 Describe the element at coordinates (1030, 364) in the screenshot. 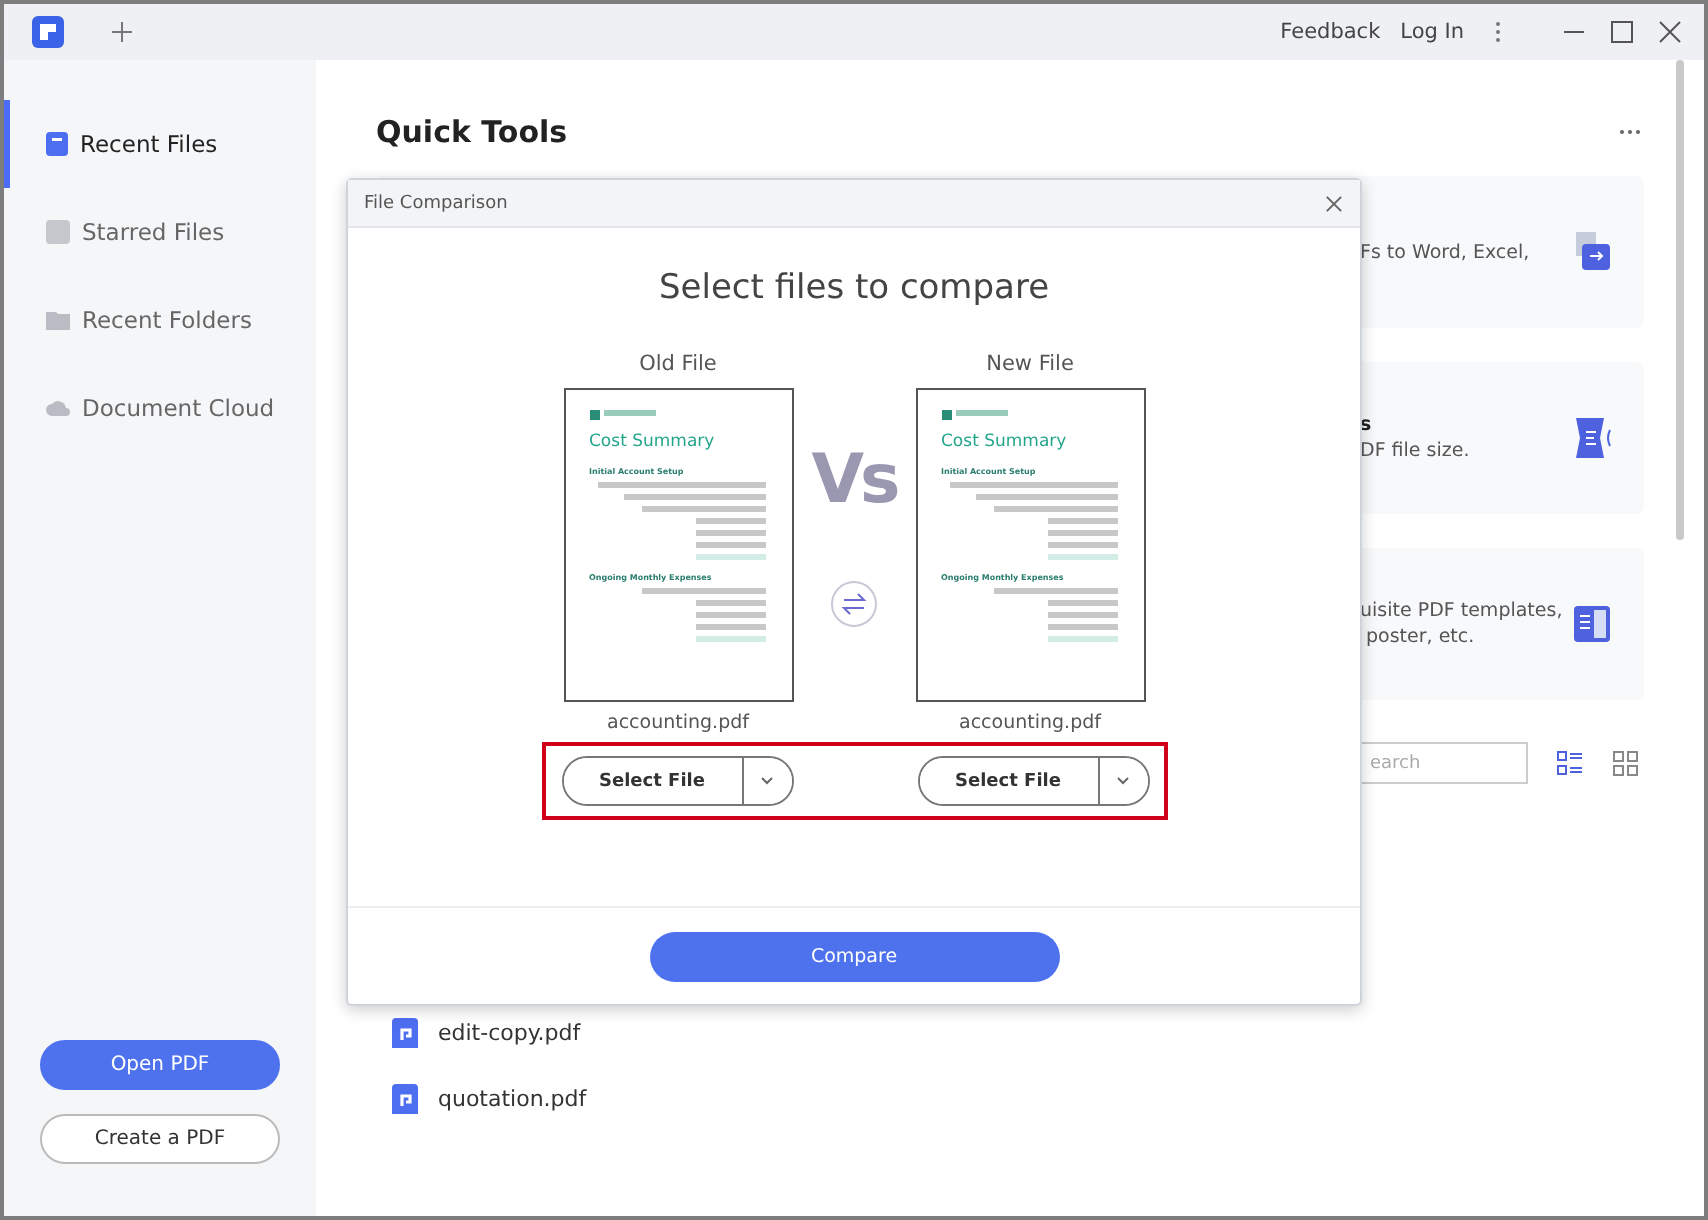

I see `file-label: New File` at that location.